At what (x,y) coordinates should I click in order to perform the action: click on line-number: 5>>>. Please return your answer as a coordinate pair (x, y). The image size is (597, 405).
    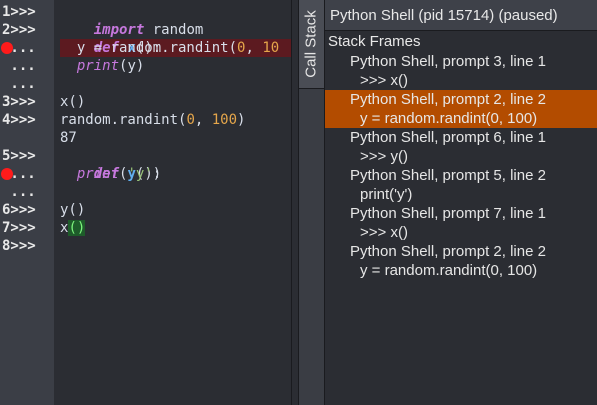
    Looking at the image, I should click on (19, 156).